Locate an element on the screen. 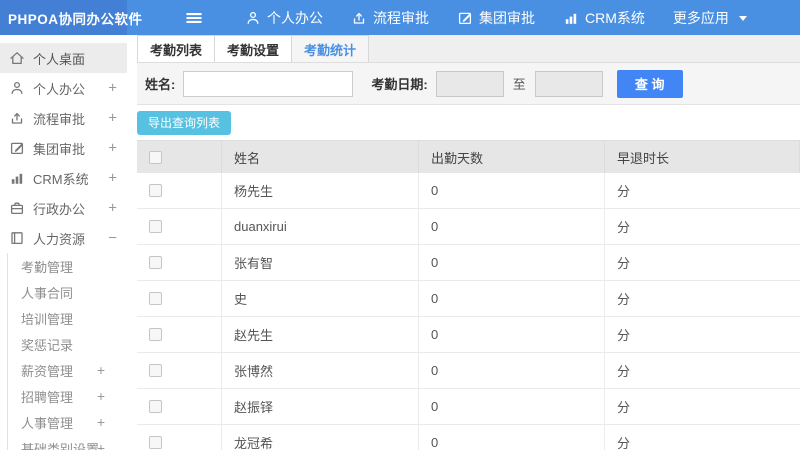  sidebar-subitem-2: 培训管理 is located at coordinates (67, 318).